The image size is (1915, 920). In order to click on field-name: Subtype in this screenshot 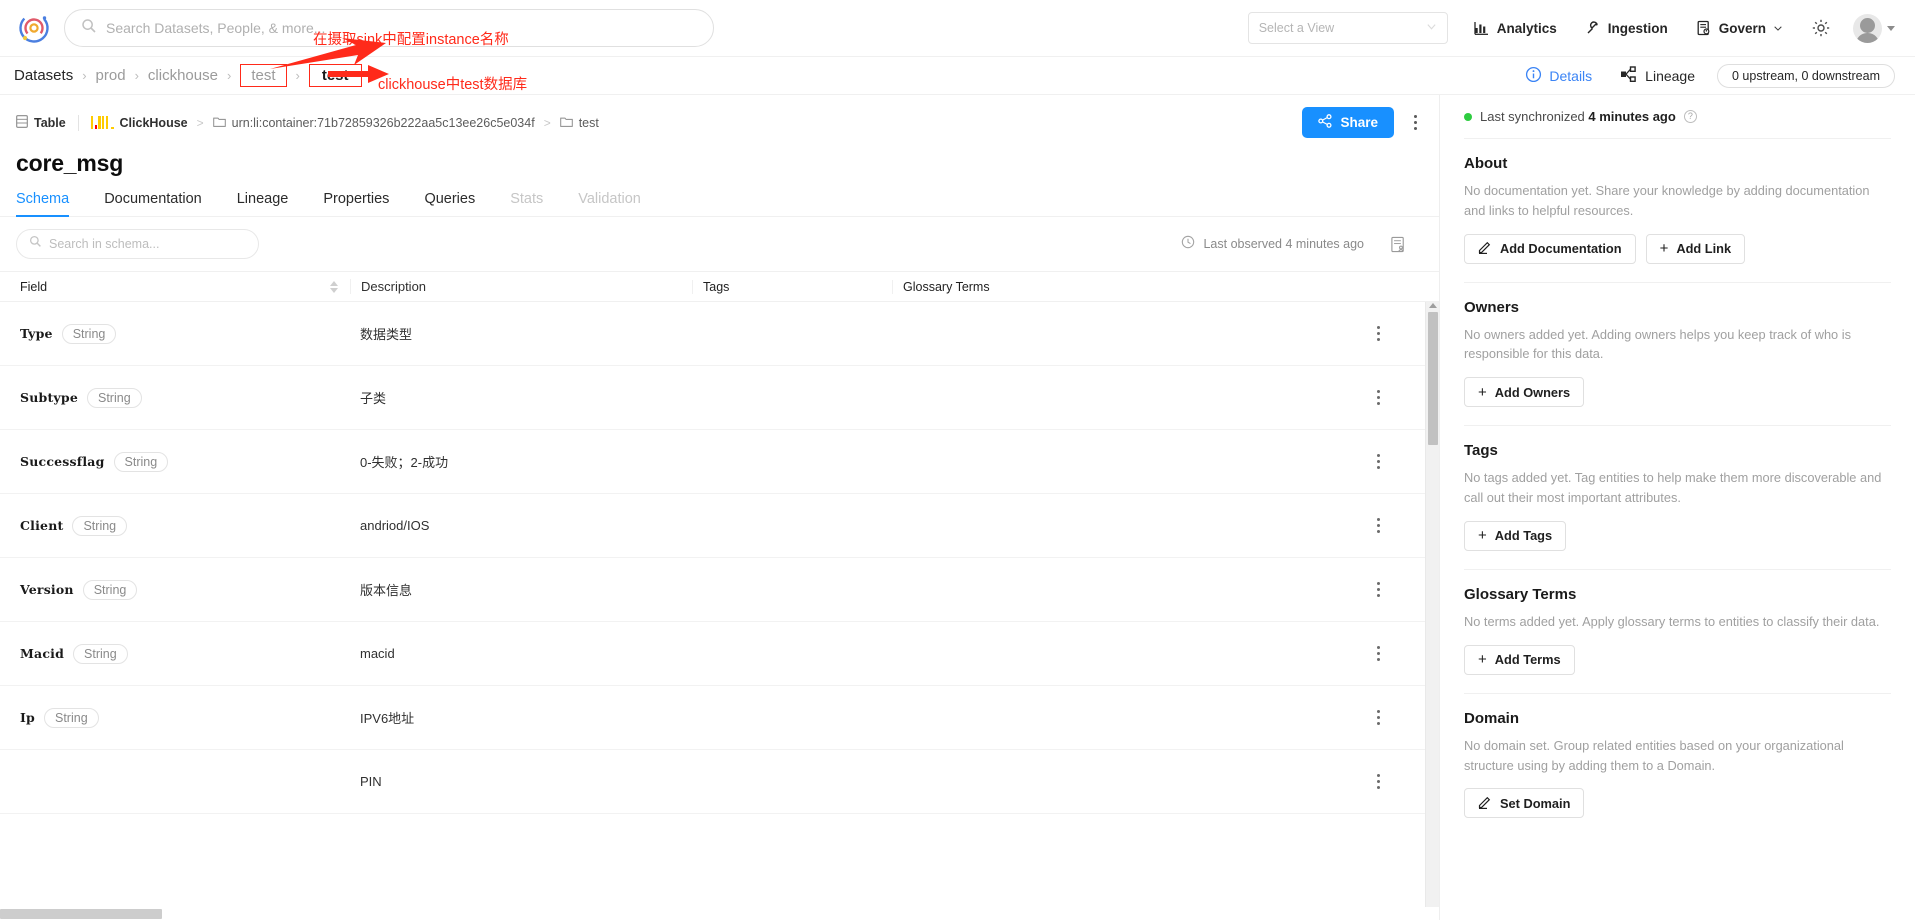, I will do `click(49, 397)`.